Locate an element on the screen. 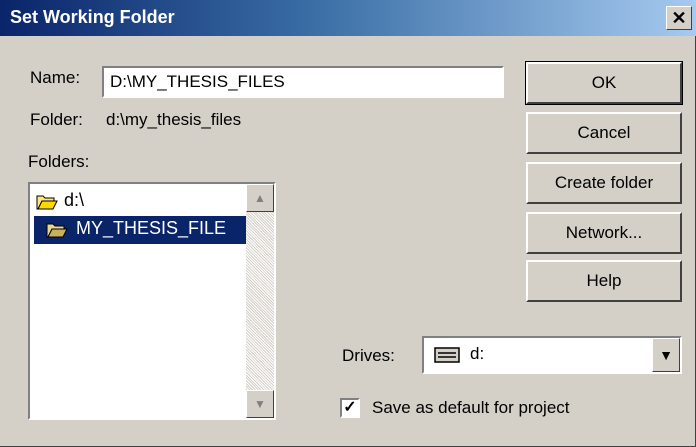 The width and height of the screenshot is (696, 447). folder-item-label: MY_THESIS_FILE is located at coordinates (151, 228).